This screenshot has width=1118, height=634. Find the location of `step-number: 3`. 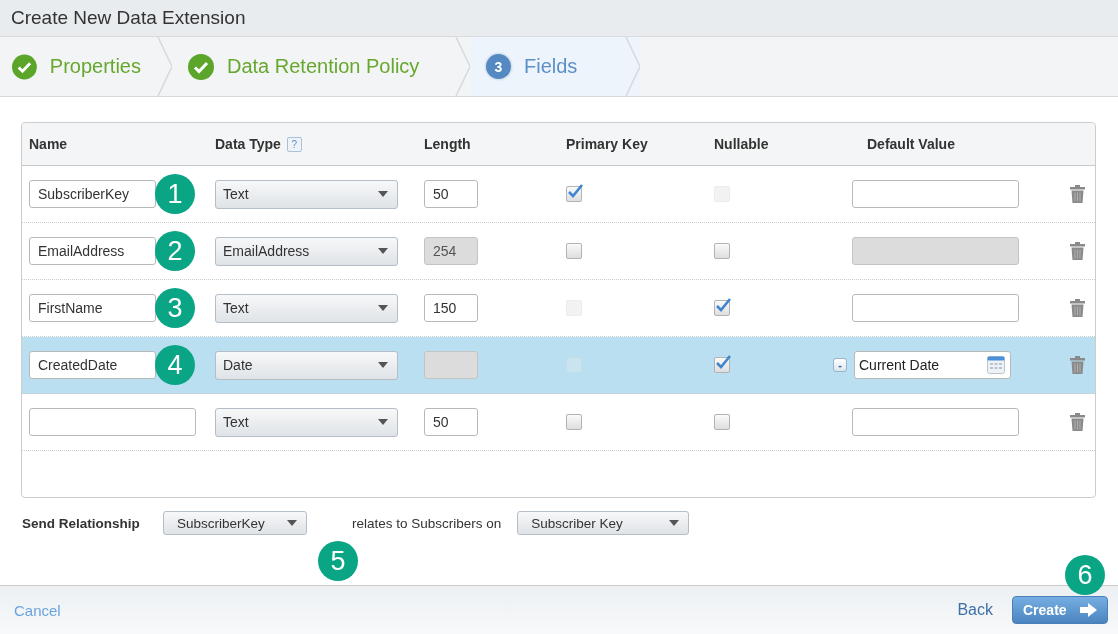

step-number: 3 is located at coordinates (498, 66).